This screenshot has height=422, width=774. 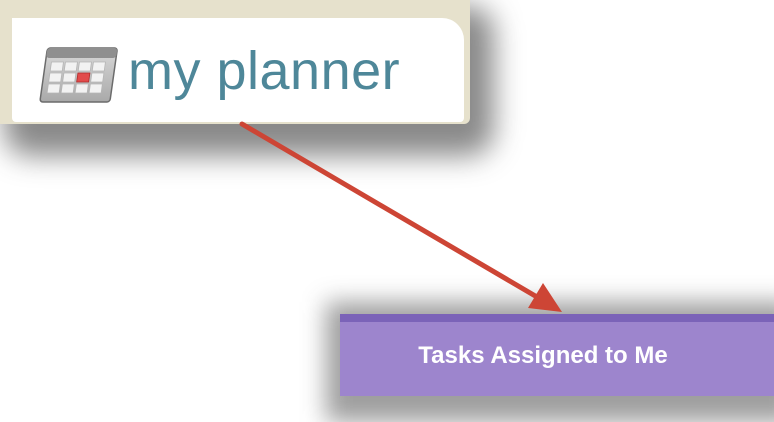 What do you see at coordinates (78, 75) in the screenshot?
I see `calendar-icon` at bounding box center [78, 75].